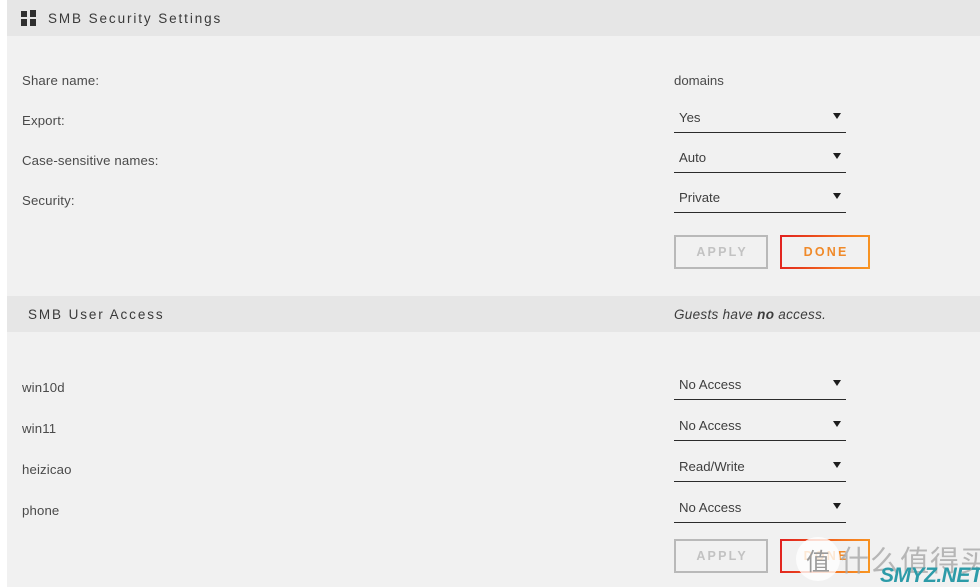  What do you see at coordinates (135, 18) in the screenshot?
I see `page-title: SMB Security Settings` at bounding box center [135, 18].